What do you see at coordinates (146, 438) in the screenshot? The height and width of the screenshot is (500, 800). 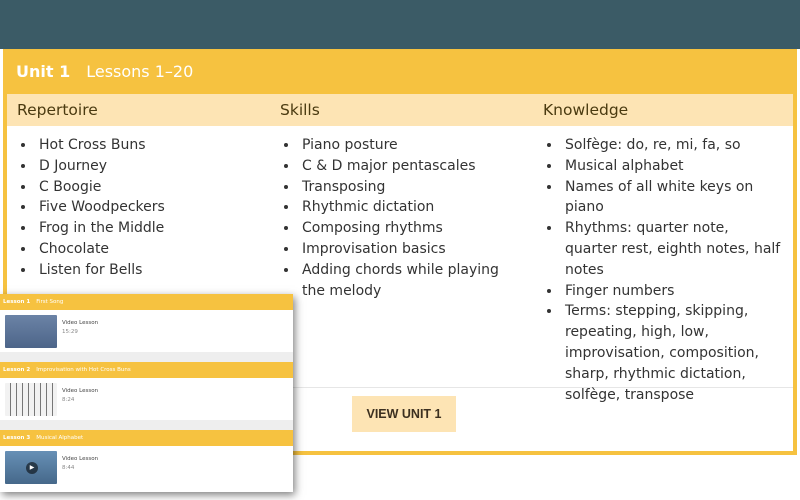 I see `lesson-header: Lesson 3 Musical Alphabet` at bounding box center [146, 438].